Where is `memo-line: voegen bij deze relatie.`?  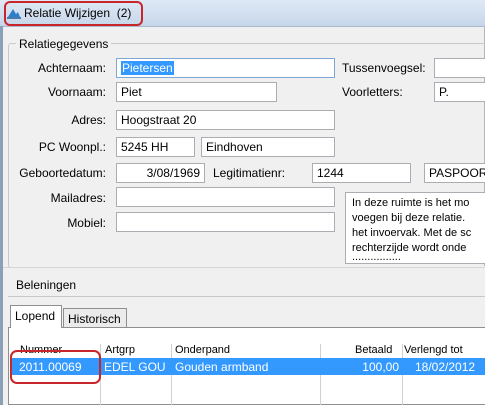
memo-line: voegen bij deze relatie. is located at coordinates (409, 218).